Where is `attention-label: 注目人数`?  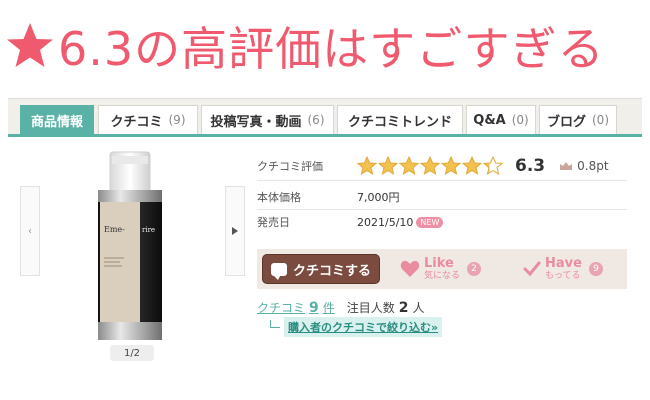
attention-label: 注目人数 is located at coordinates (370, 308).